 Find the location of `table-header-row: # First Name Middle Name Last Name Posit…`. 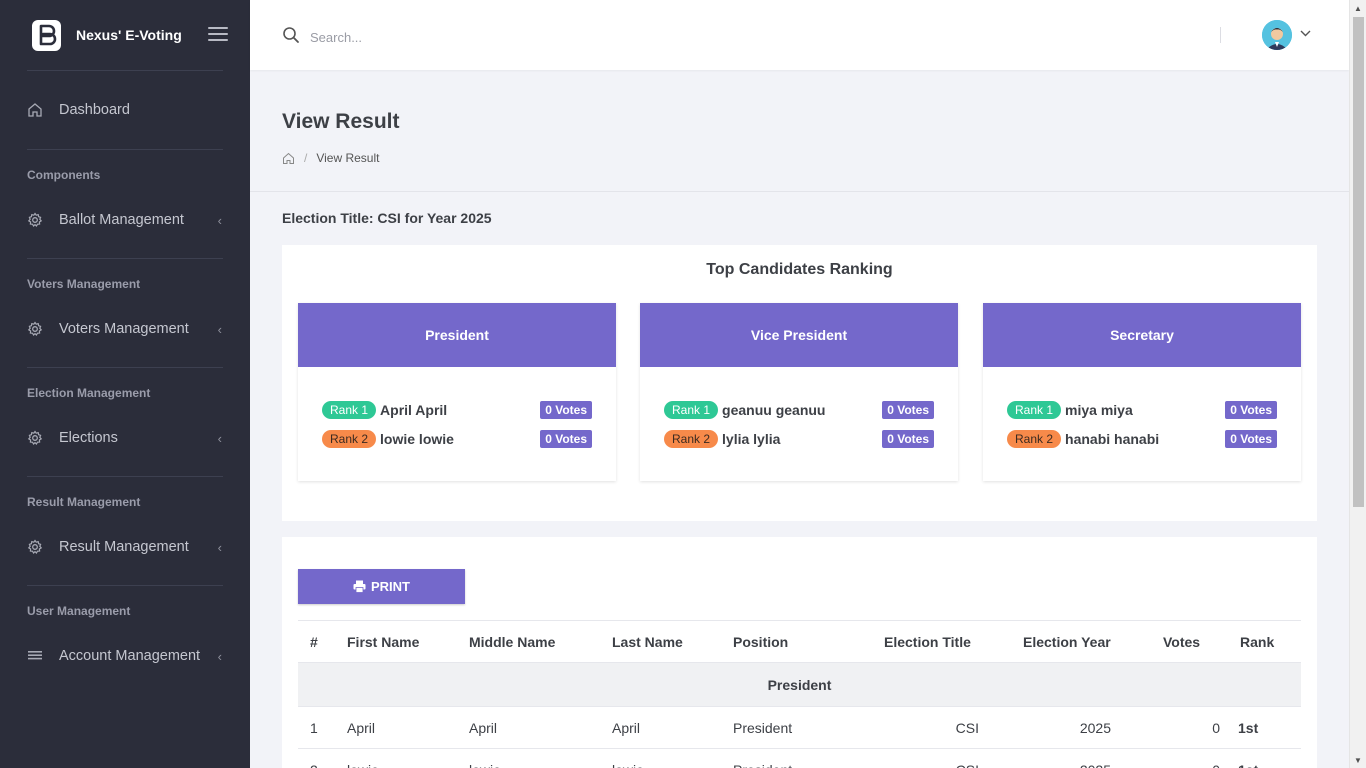

table-header-row: # First Name Middle Name Last Name Posit… is located at coordinates (799, 641).